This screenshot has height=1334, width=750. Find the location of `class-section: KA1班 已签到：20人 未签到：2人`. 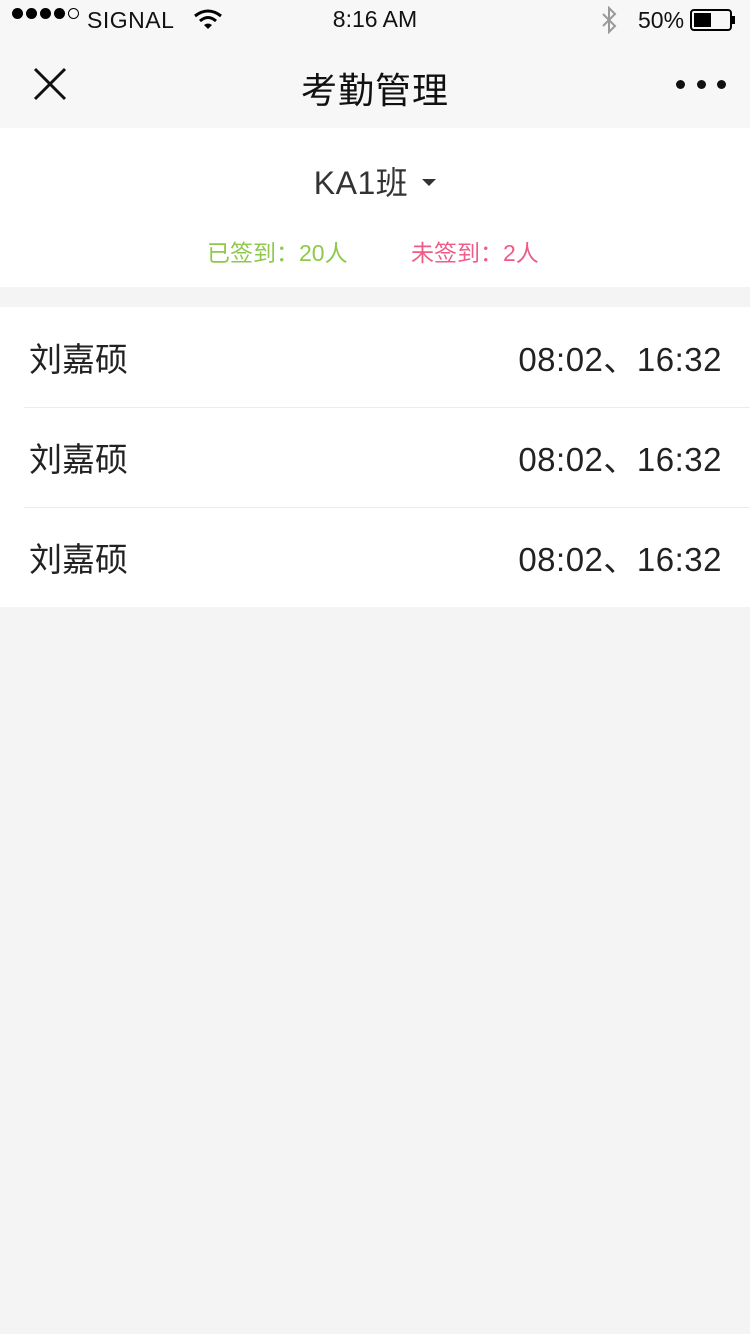

class-section: KA1班 已签到：20人 未签到：2人 is located at coordinates (375, 207).